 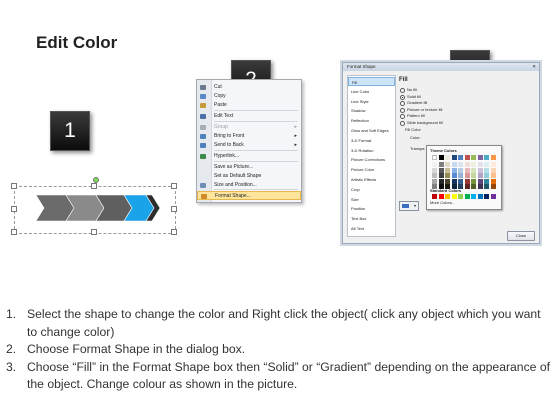 I want to click on fill-option-solid-fill: Solid fill, so click(x=465, y=97).